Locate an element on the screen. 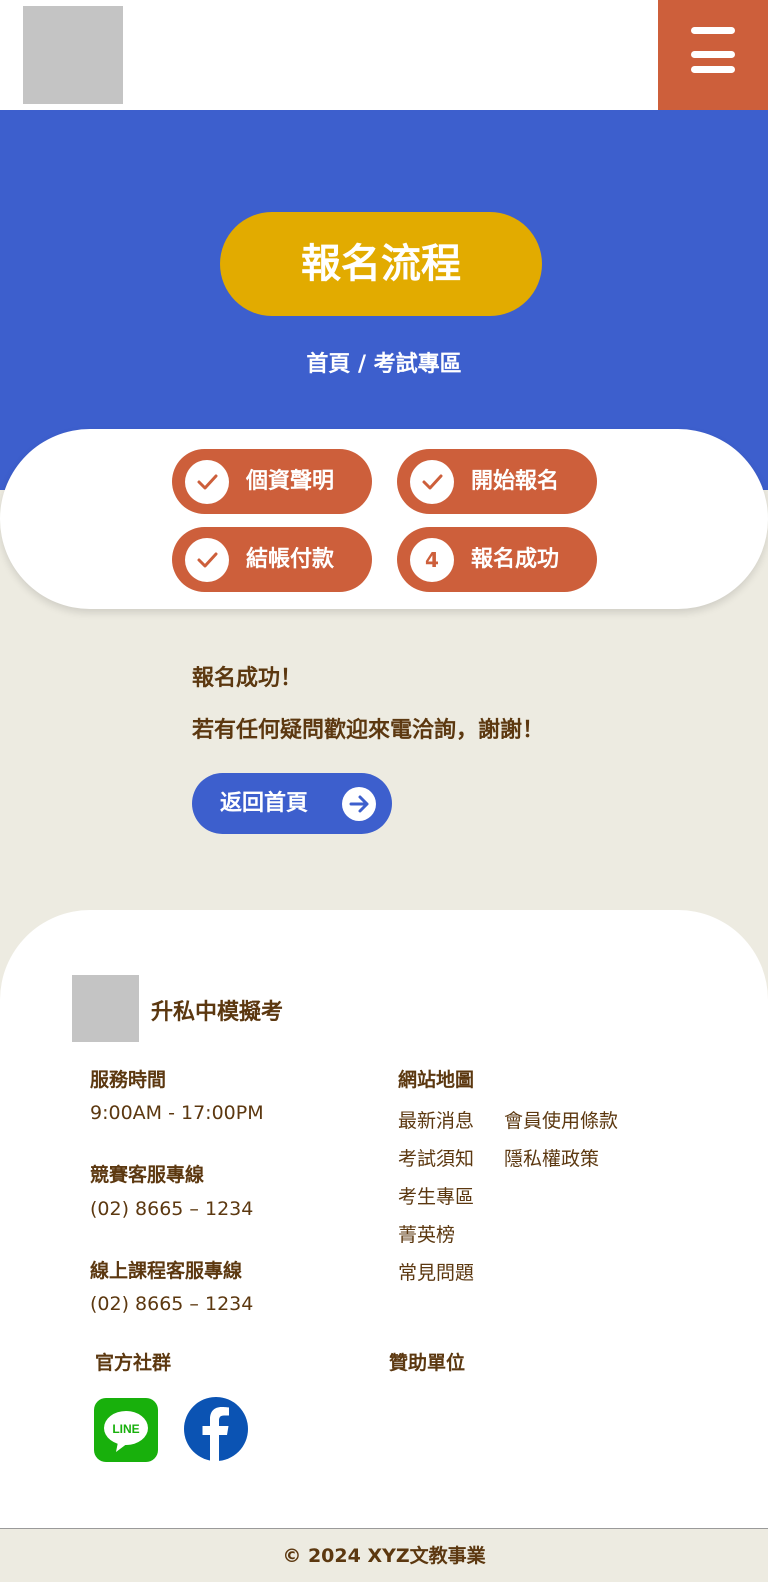 The height and width of the screenshot is (1582, 768). menu-button is located at coordinates (713, 55).